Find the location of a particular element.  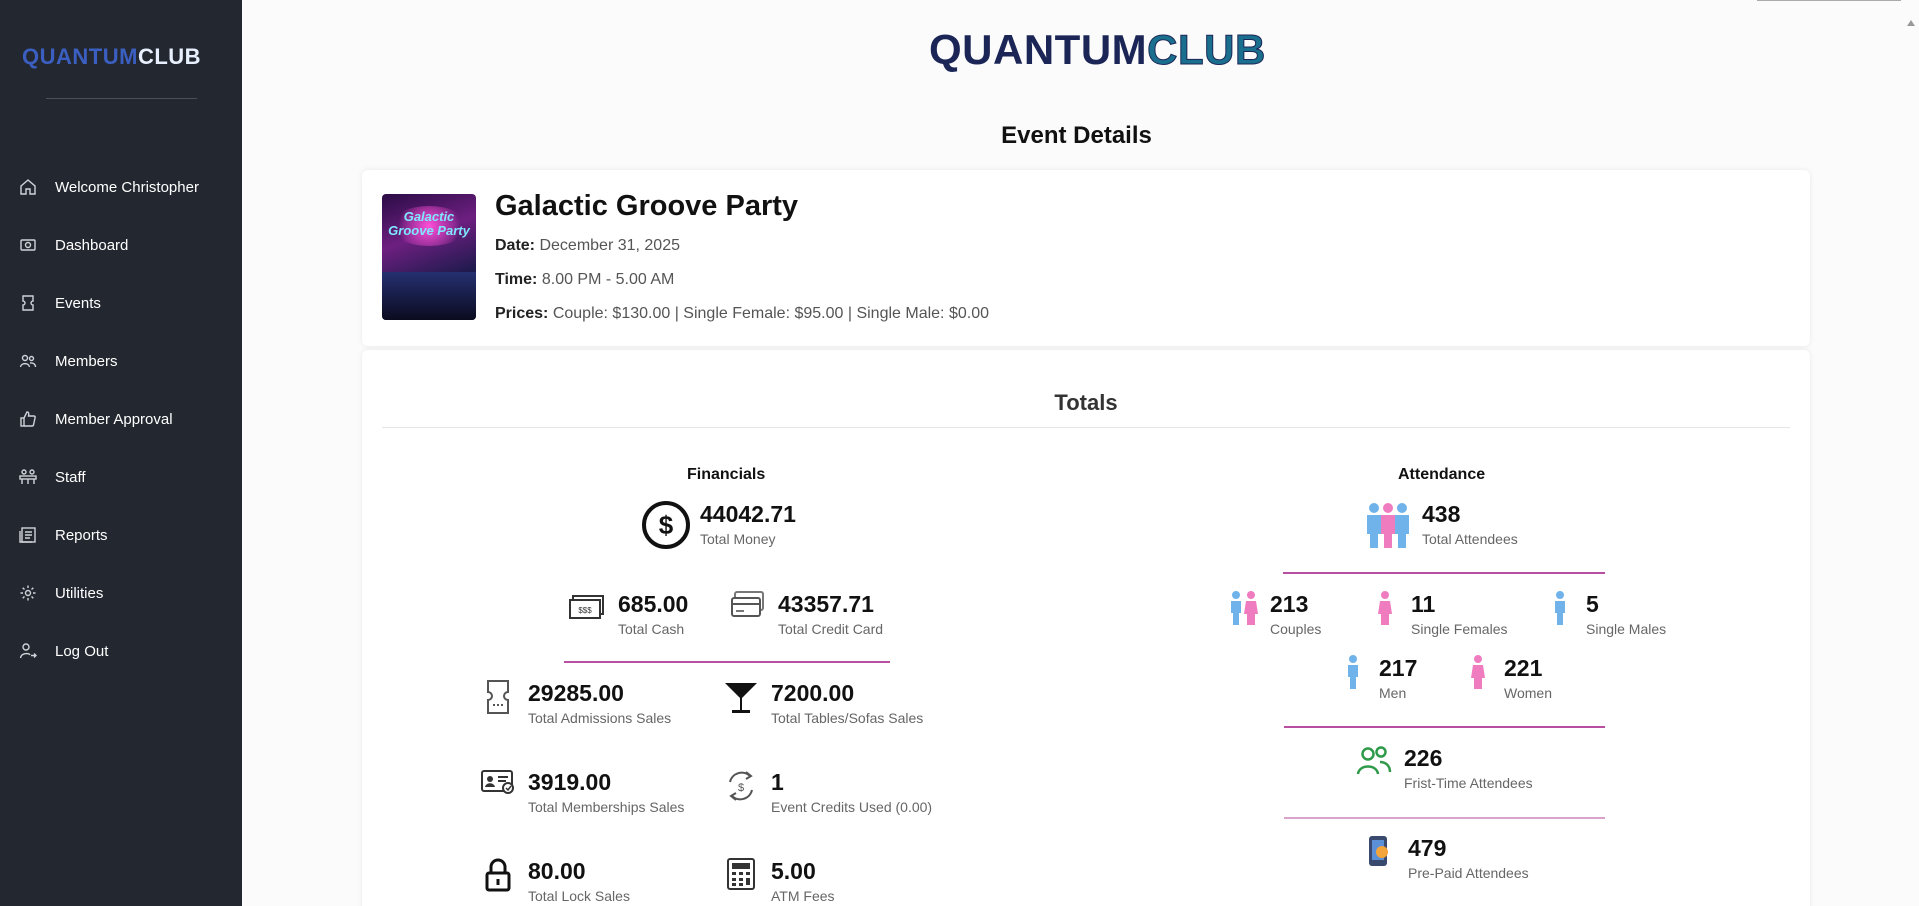

sidebar-item-members: Members is located at coordinates (121, 361).